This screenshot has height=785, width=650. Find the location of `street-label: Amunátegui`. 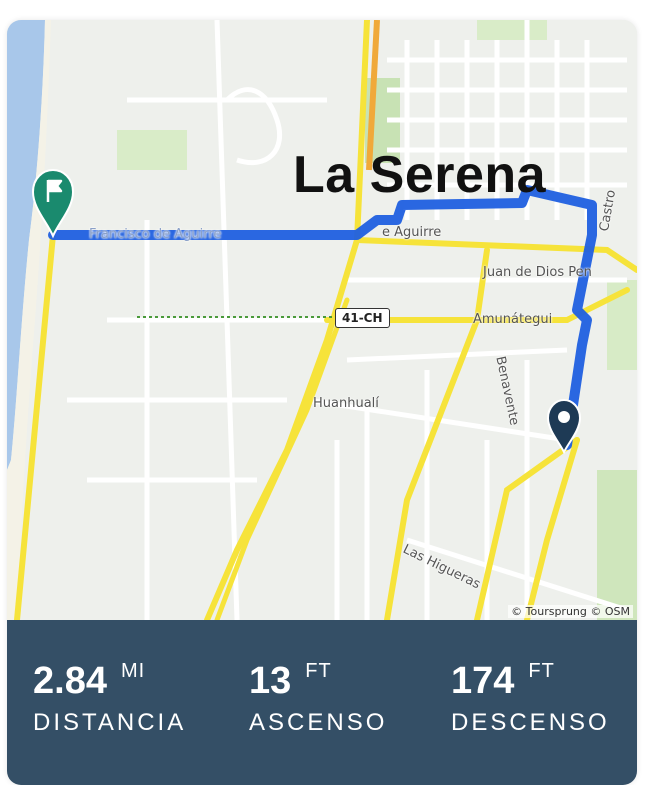

street-label: Amunátegui is located at coordinates (513, 319).